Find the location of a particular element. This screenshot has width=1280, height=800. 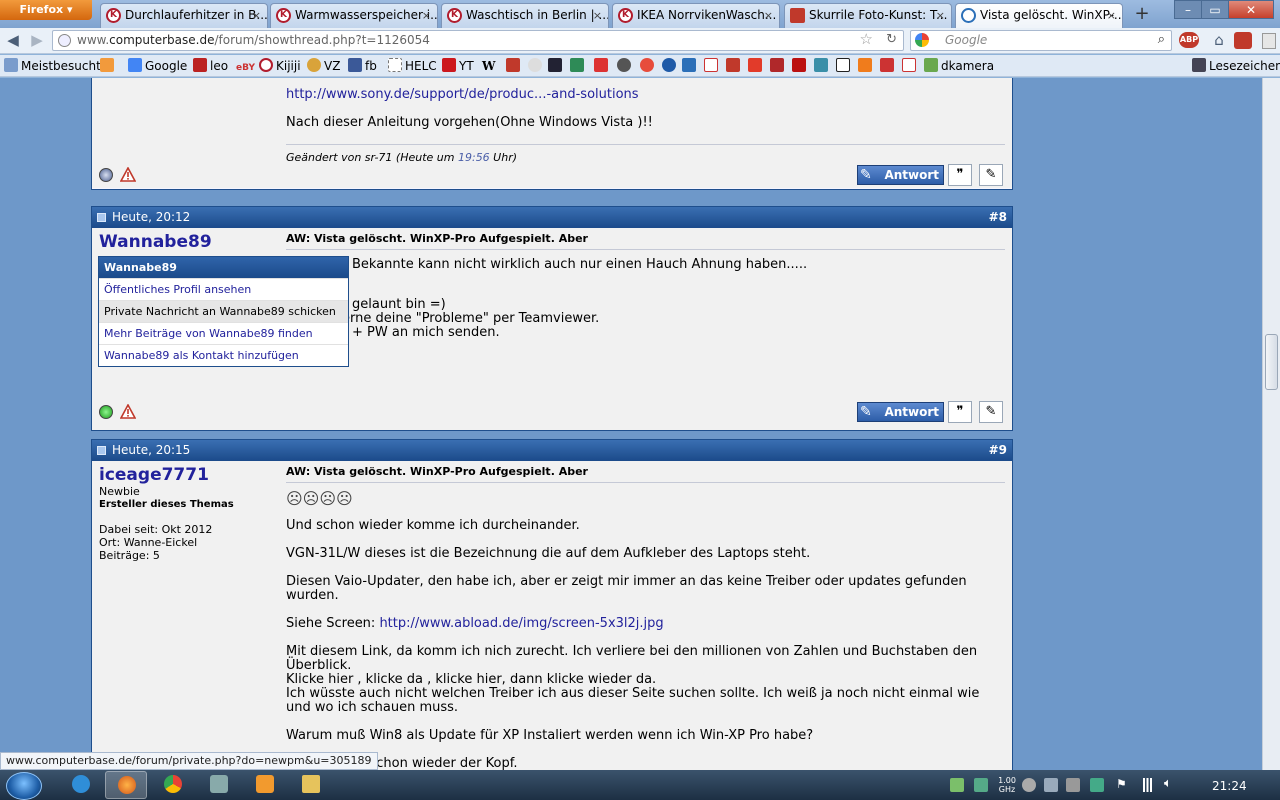

bookmark-yt: YT is located at coordinates (458, 66).